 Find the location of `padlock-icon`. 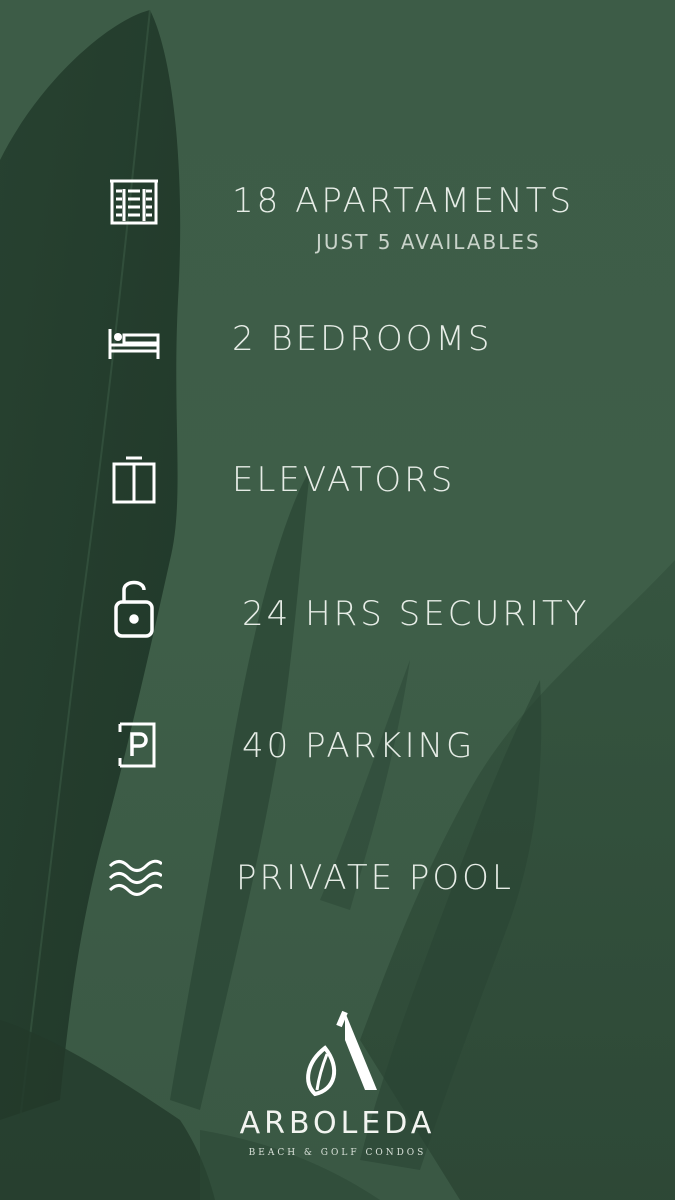

padlock-icon is located at coordinates (134, 607).